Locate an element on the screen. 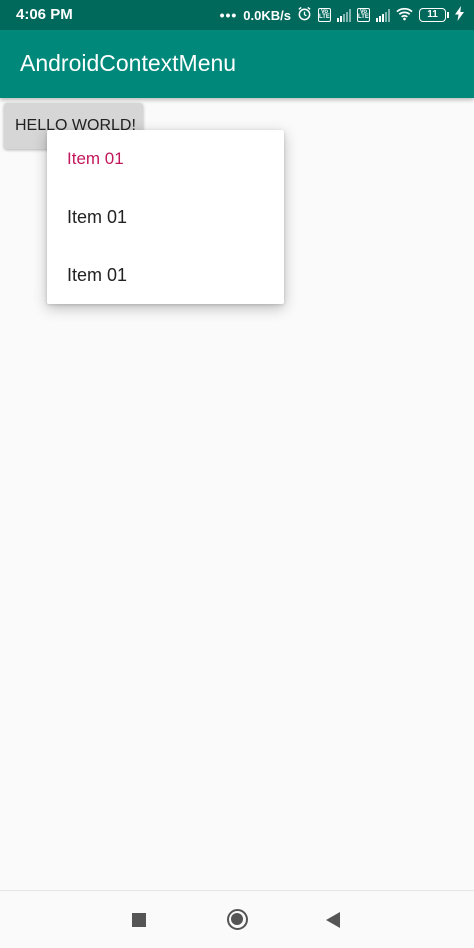 The image size is (474, 948). recent-apps-icon is located at coordinates (139, 920).